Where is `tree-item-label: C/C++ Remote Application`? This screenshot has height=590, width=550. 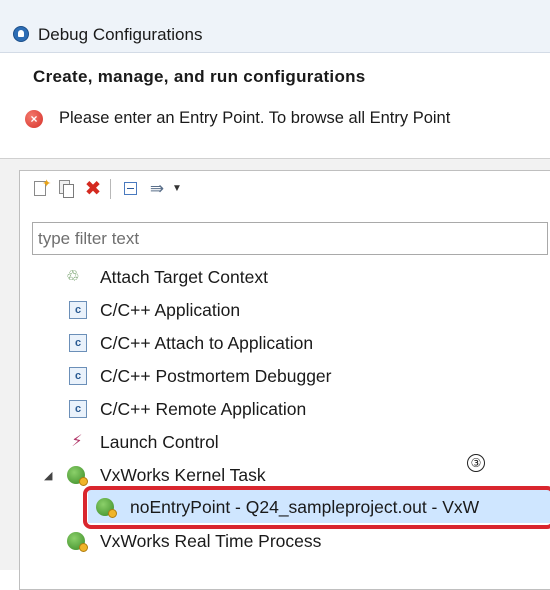 tree-item-label: C/C++ Remote Application is located at coordinates (203, 409).